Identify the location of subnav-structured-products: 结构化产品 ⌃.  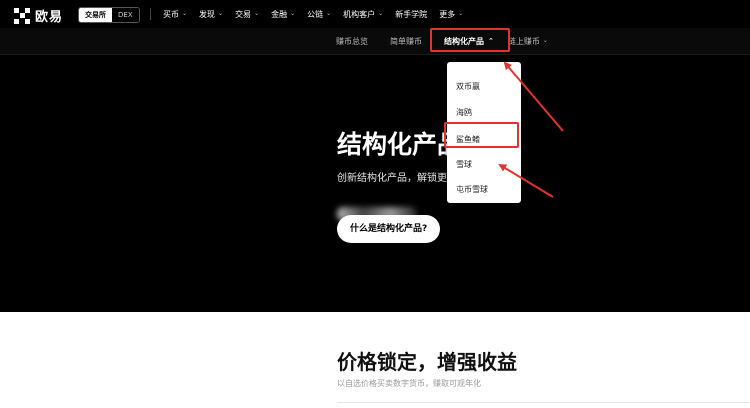
(469, 41).